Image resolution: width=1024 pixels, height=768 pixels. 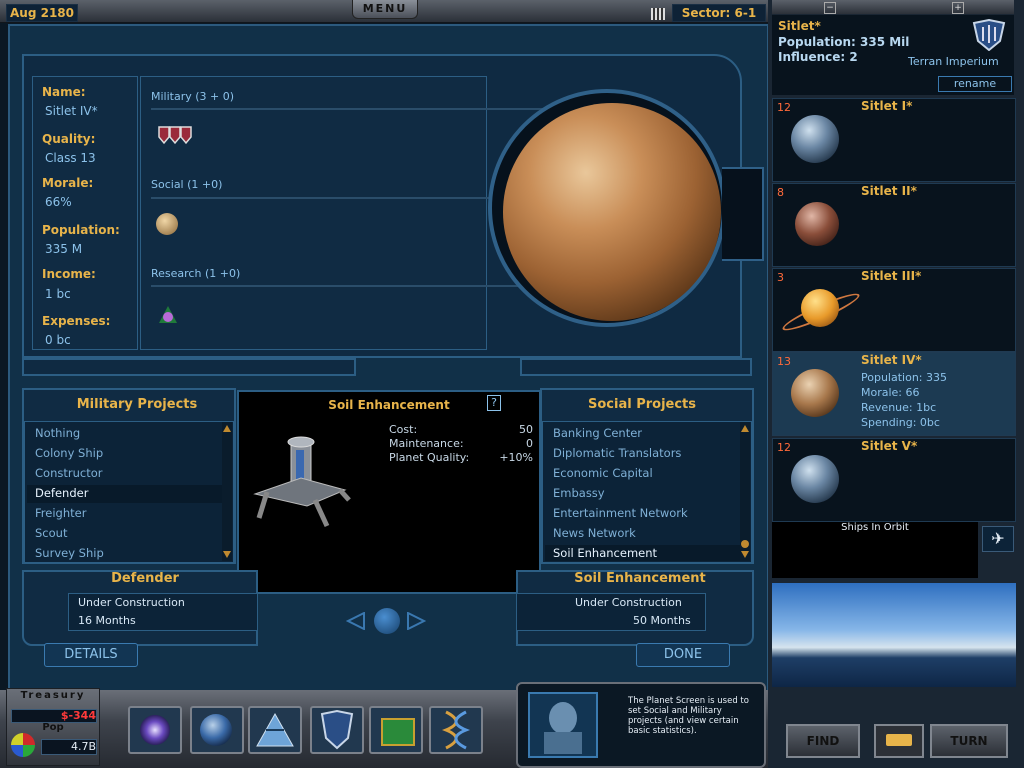 What do you see at coordinates (81, 230) in the screenshot?
I see `population-label: Population:` at bounding box center [81, 230].